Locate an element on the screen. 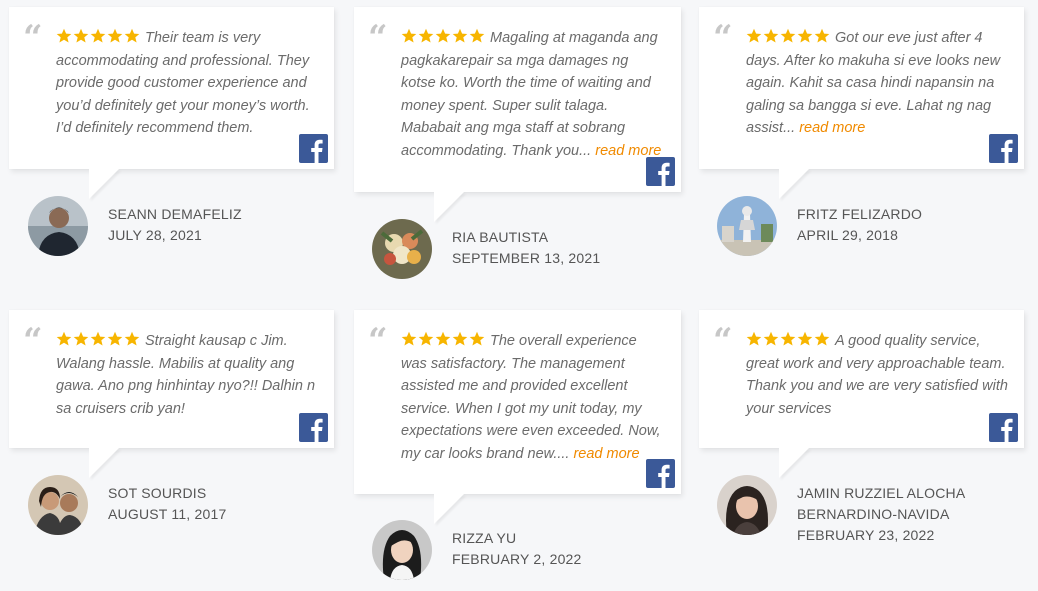 The height and width of the screenshot is (591, 1038). author-name: SEANN DEMAFELIZ is located at coordinates (175, 214).